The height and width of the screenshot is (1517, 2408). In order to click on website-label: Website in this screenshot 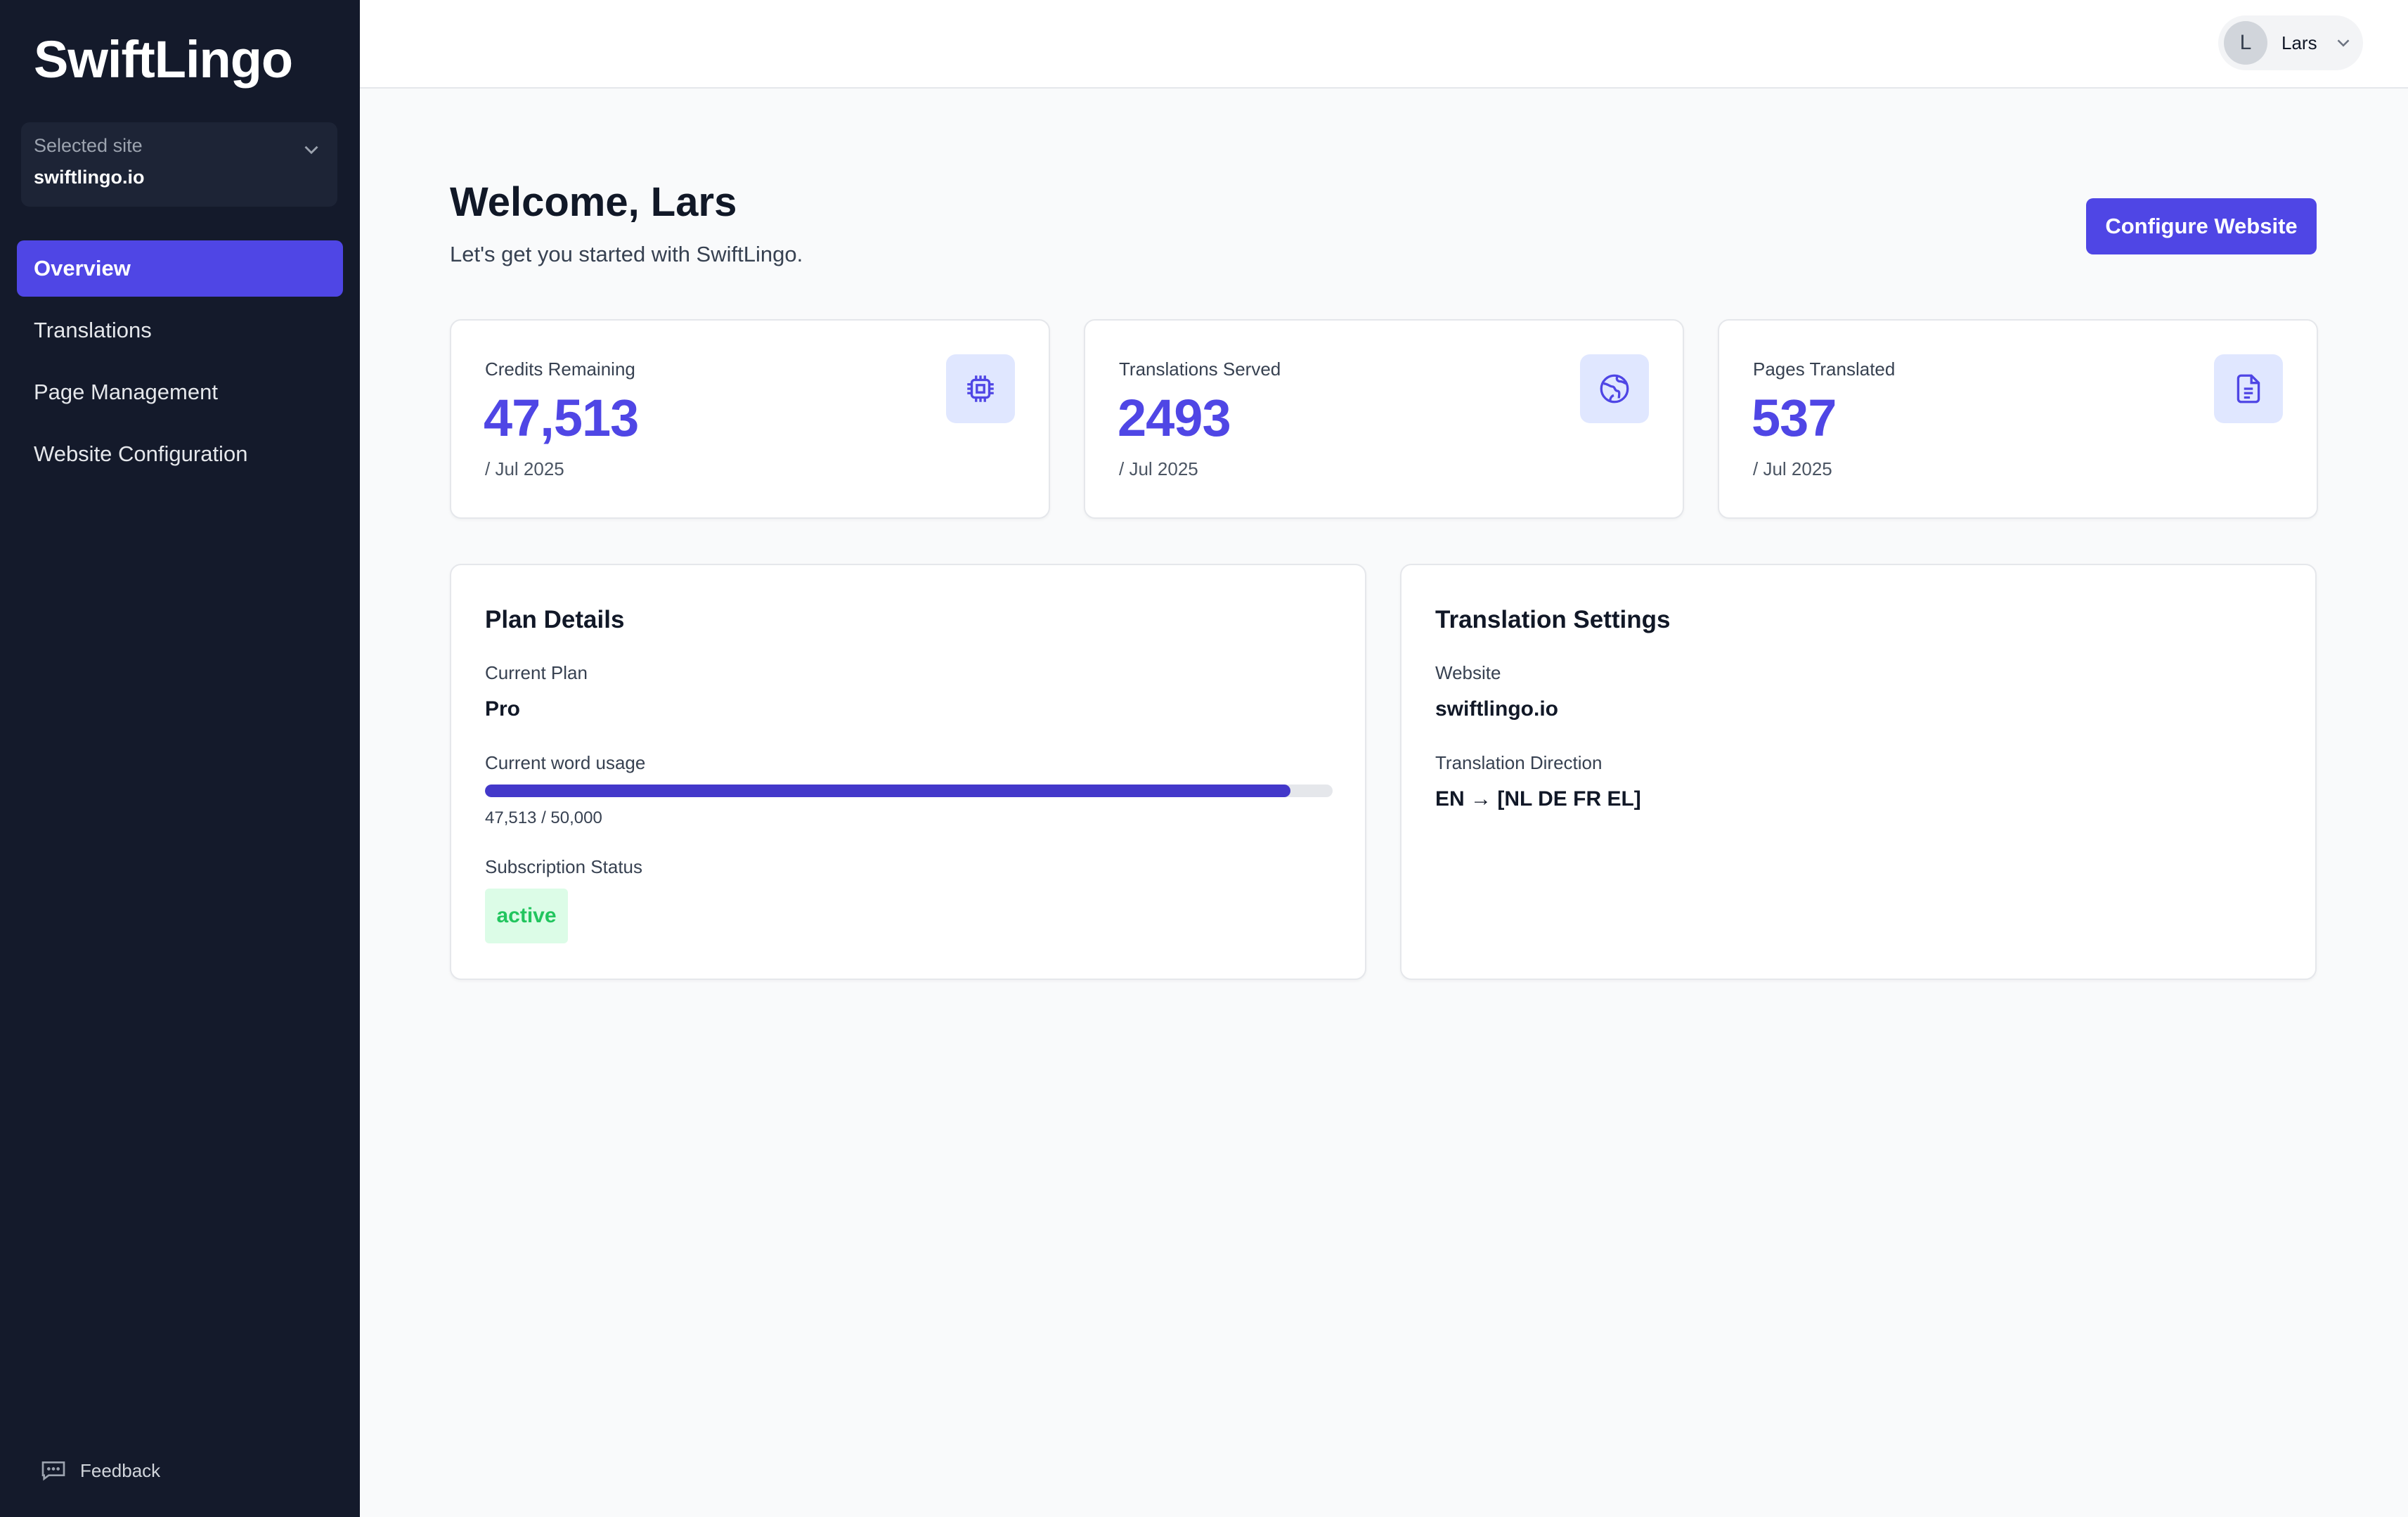, I will do `click(1468, 672)`.